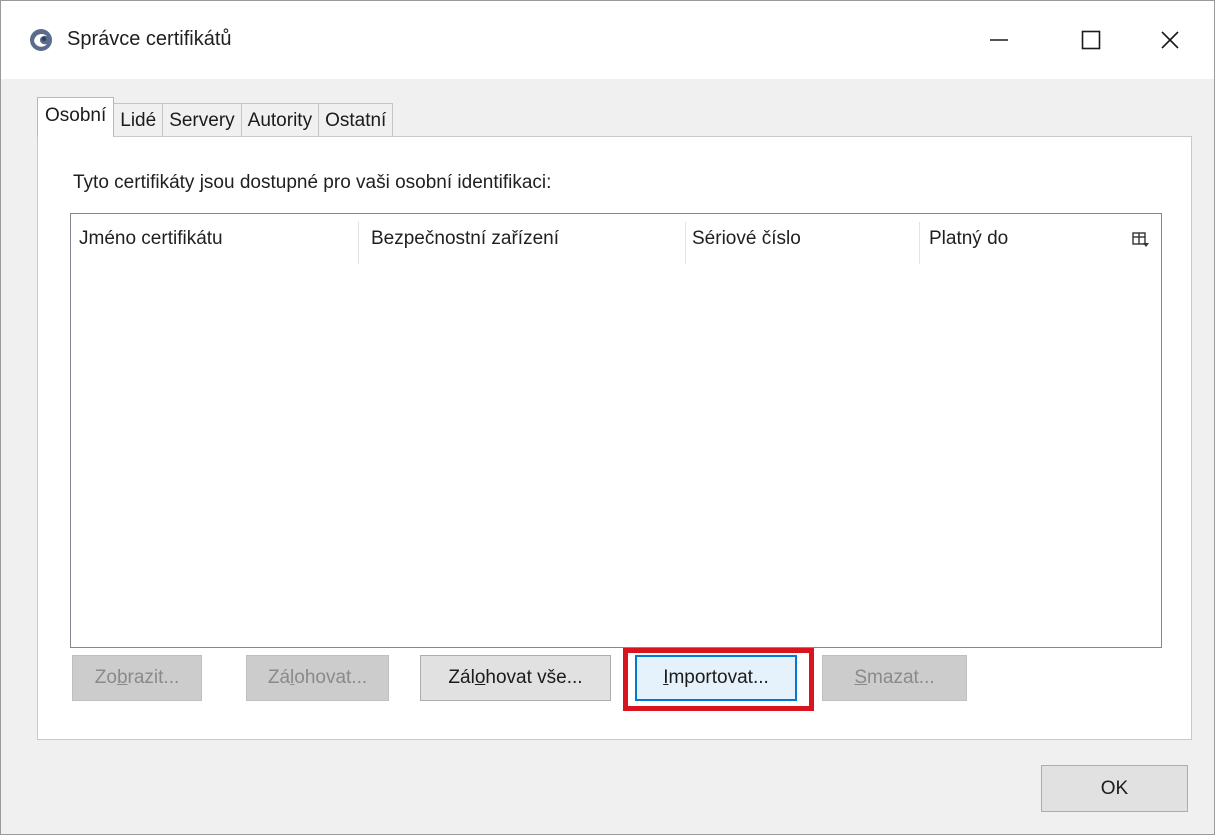  What do you see at coordinates (202, 120) in the screenshot?
I see `tab-servery: Servery` at bounding box center [202, 120].